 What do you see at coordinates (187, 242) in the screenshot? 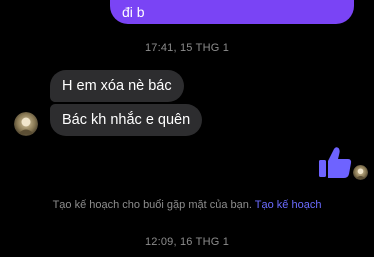
I see `timestamp-divider: 12:09, 16 THG 1` at bounding box center [187, 242].